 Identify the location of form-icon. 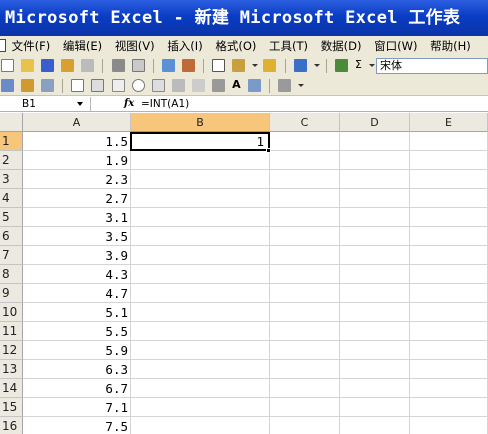
(48, 85).